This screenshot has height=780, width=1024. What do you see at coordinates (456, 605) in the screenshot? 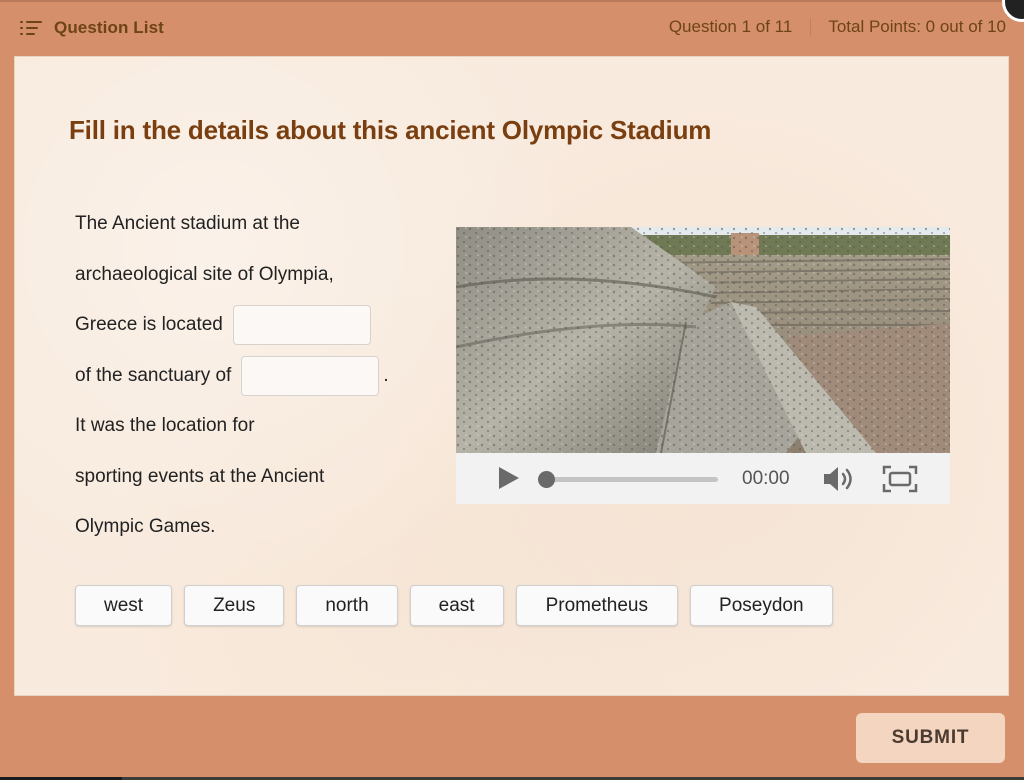
I see `choice-east: east` at bounding box center [456, 605].